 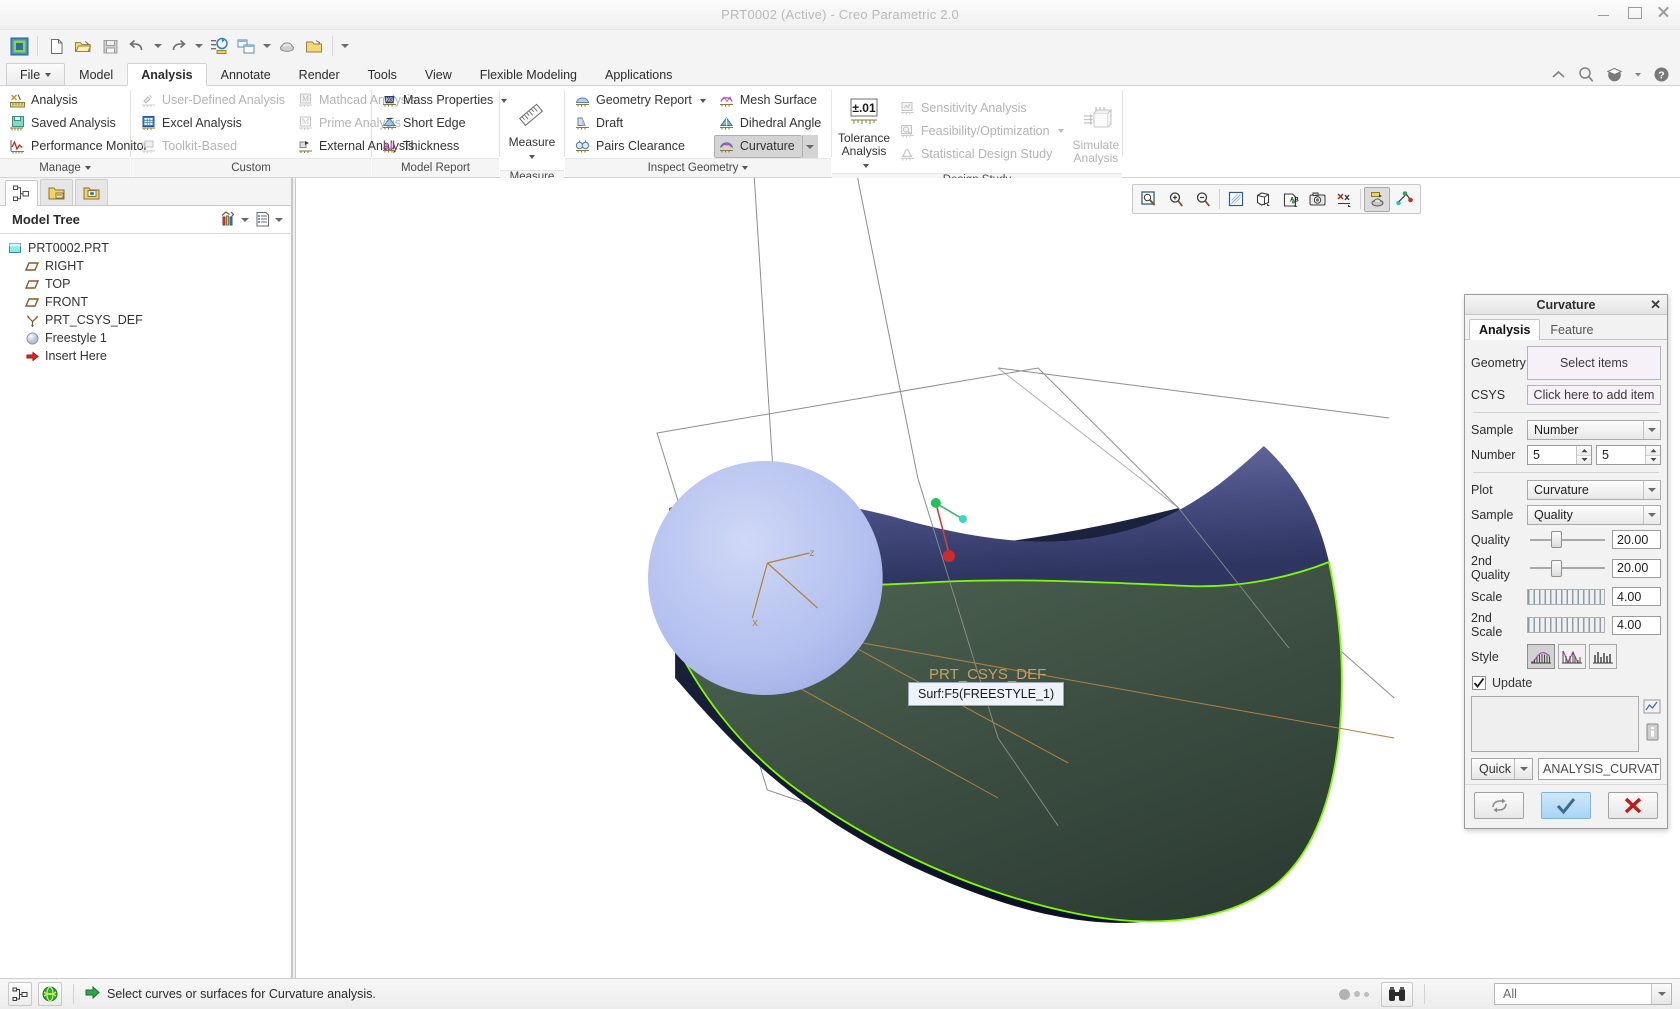 I want to click on dialog-close-button: ✕, so click(x=1655, y=305).